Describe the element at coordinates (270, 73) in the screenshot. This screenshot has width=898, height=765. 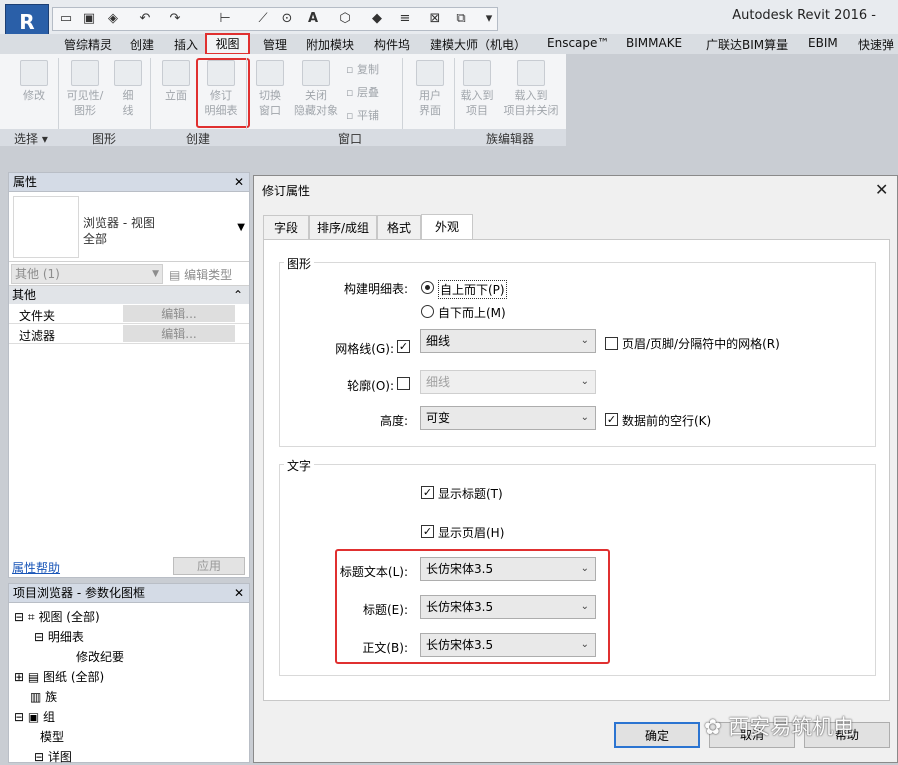
I see `switch-windows-icon` at that location.